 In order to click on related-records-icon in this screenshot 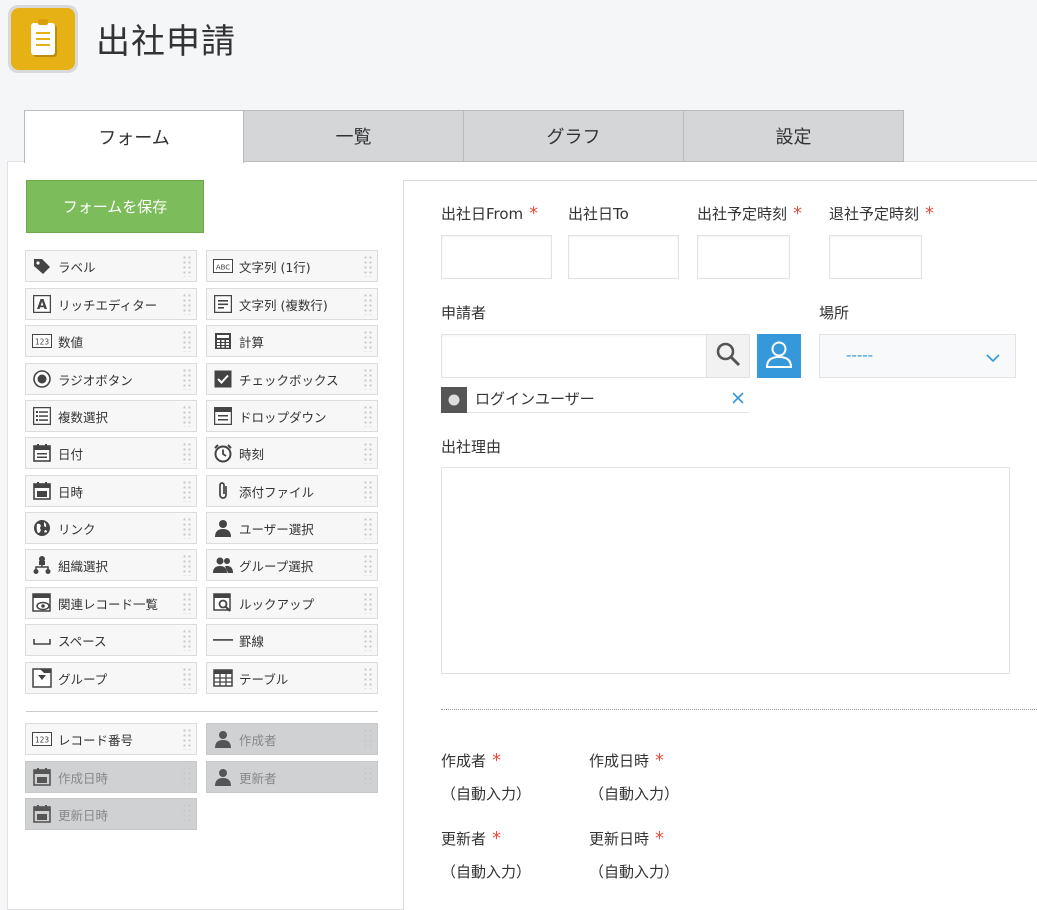, I will do `click(42, 603)`.